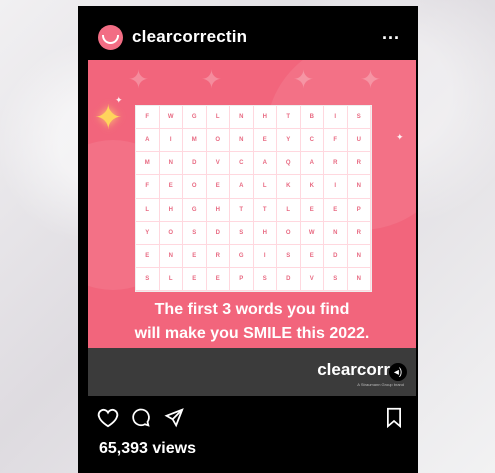 The height and width of the screenshot is (473, 495). What do you see at coordinates (289, 164) in the screenshot?
I see `word-search-letter: Q` at bounding box center [289, 164].